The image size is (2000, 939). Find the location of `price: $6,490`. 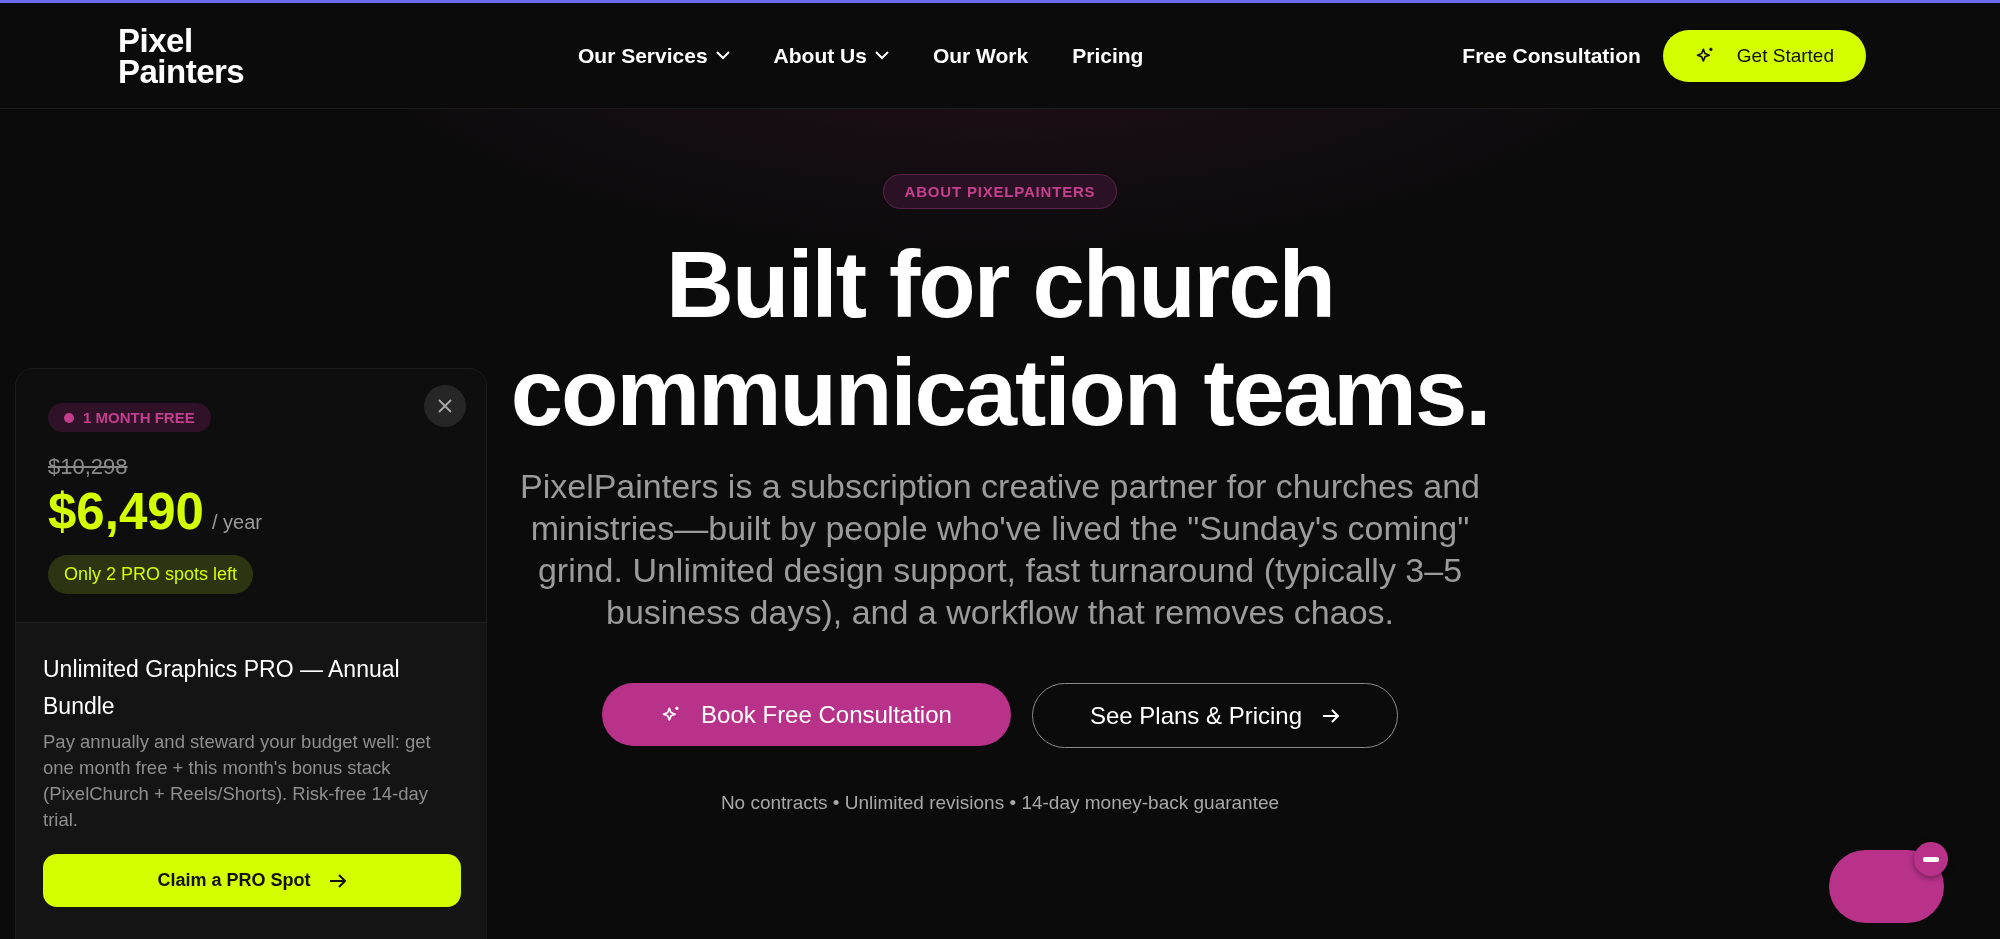

price: $6,490 is located at coordinates (126, 511).